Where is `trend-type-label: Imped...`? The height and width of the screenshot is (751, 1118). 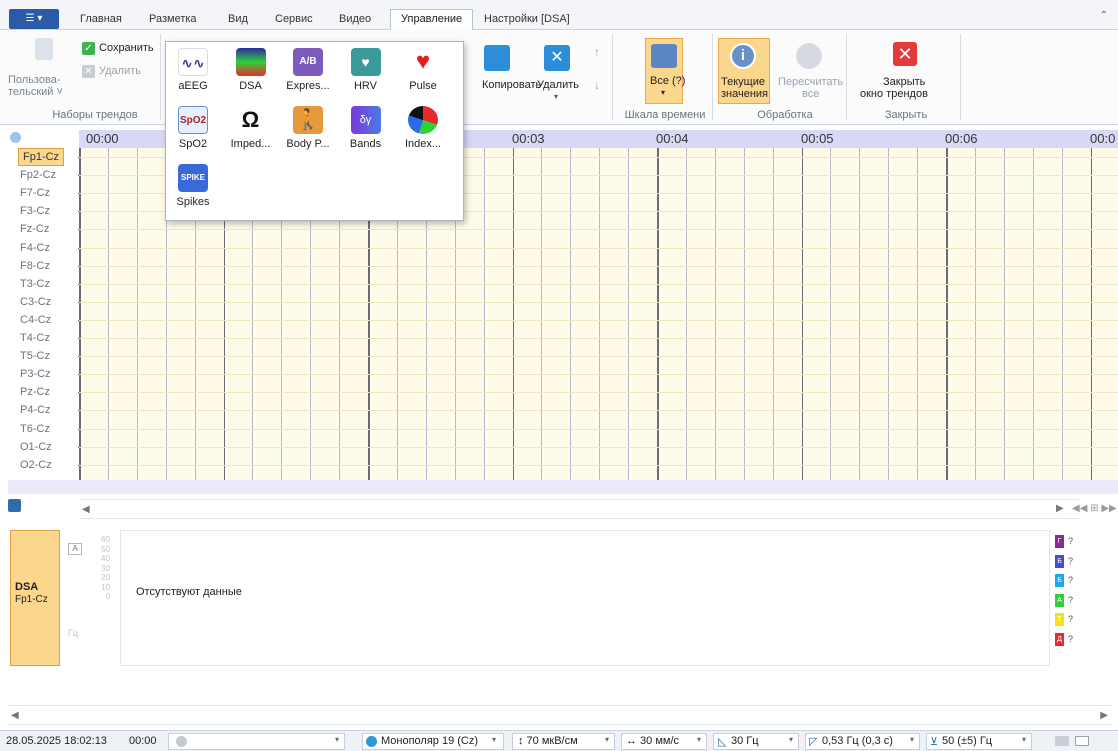
trend-type-label: Imped... is located at coordinates (250, 144).